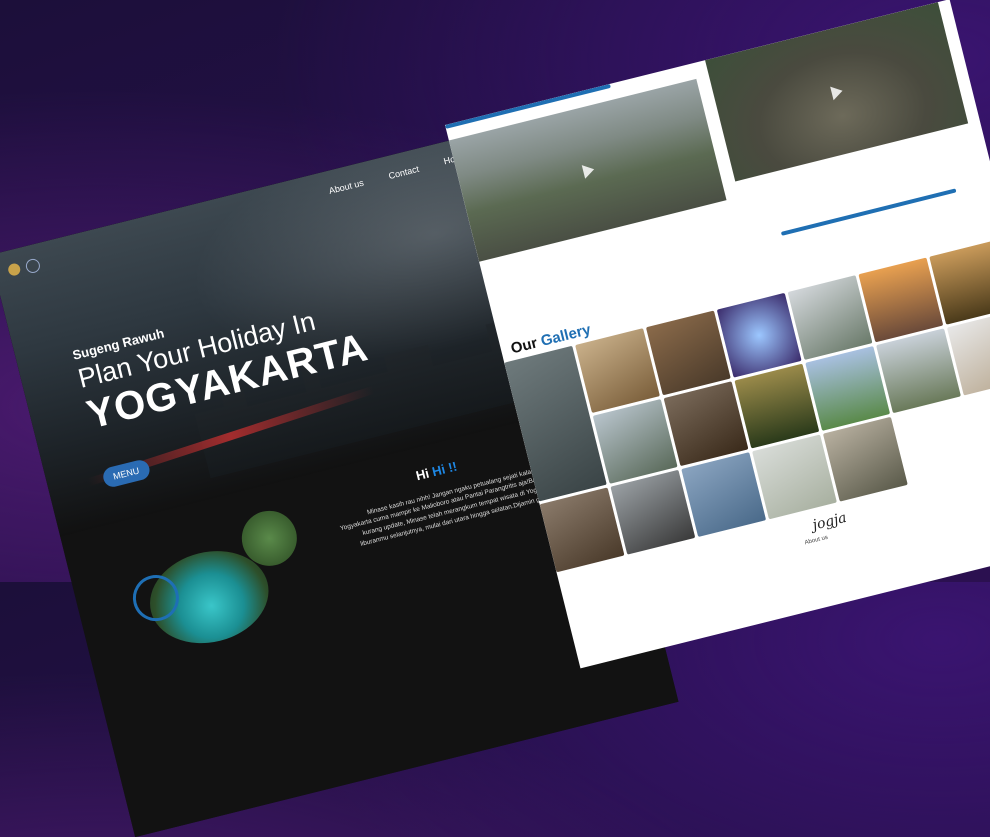  What do you see at coordinates (444, 469) in the screenshot?
I see `intro-heading-accent: Hi !!` at bounding box center [444, 469].